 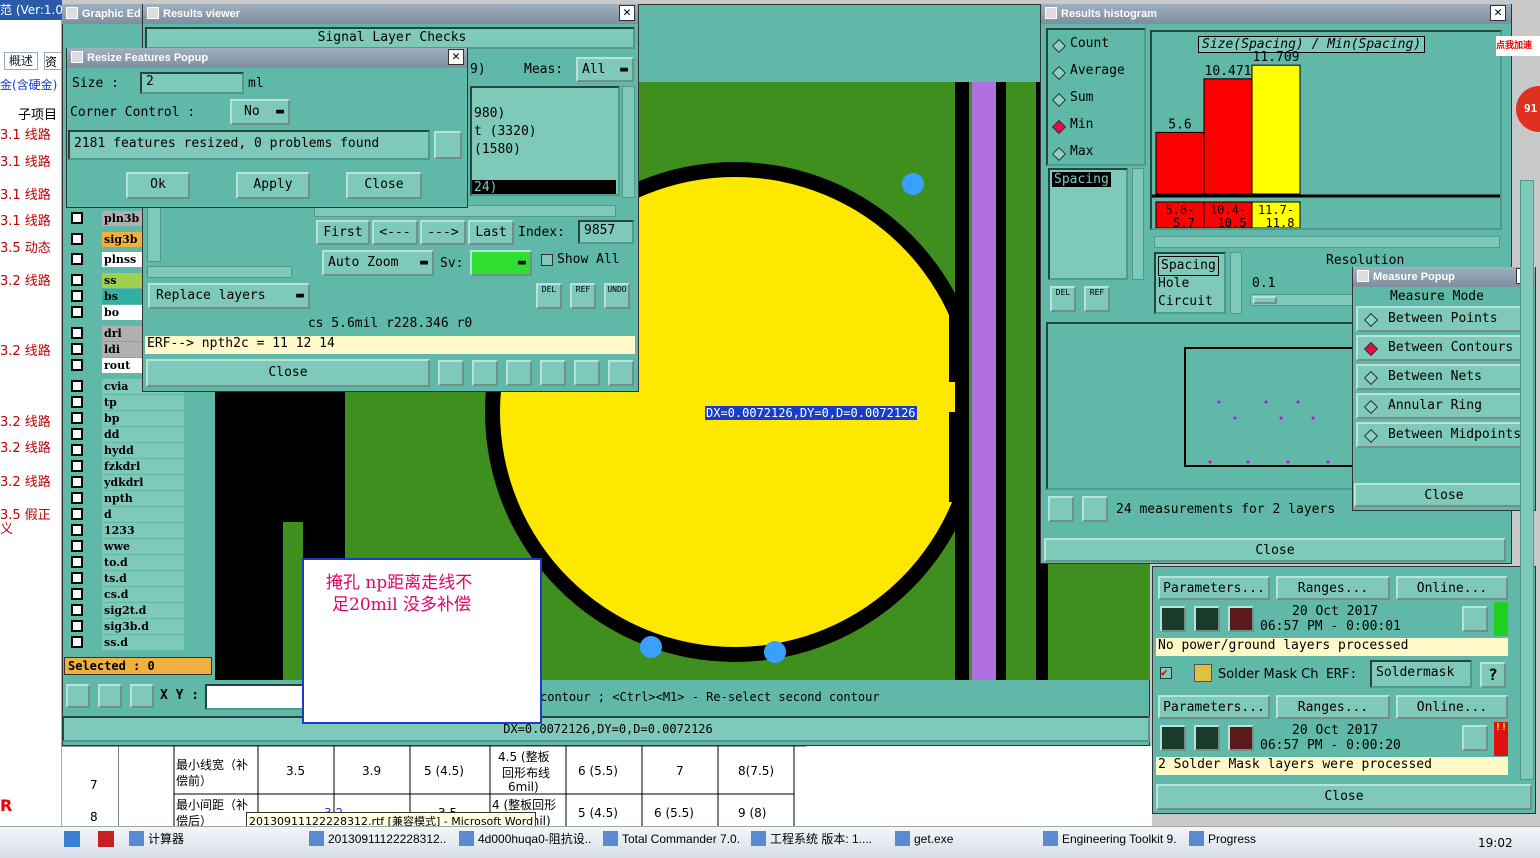 I want to click on ok-button: Ok, so click(x=158, y=185).